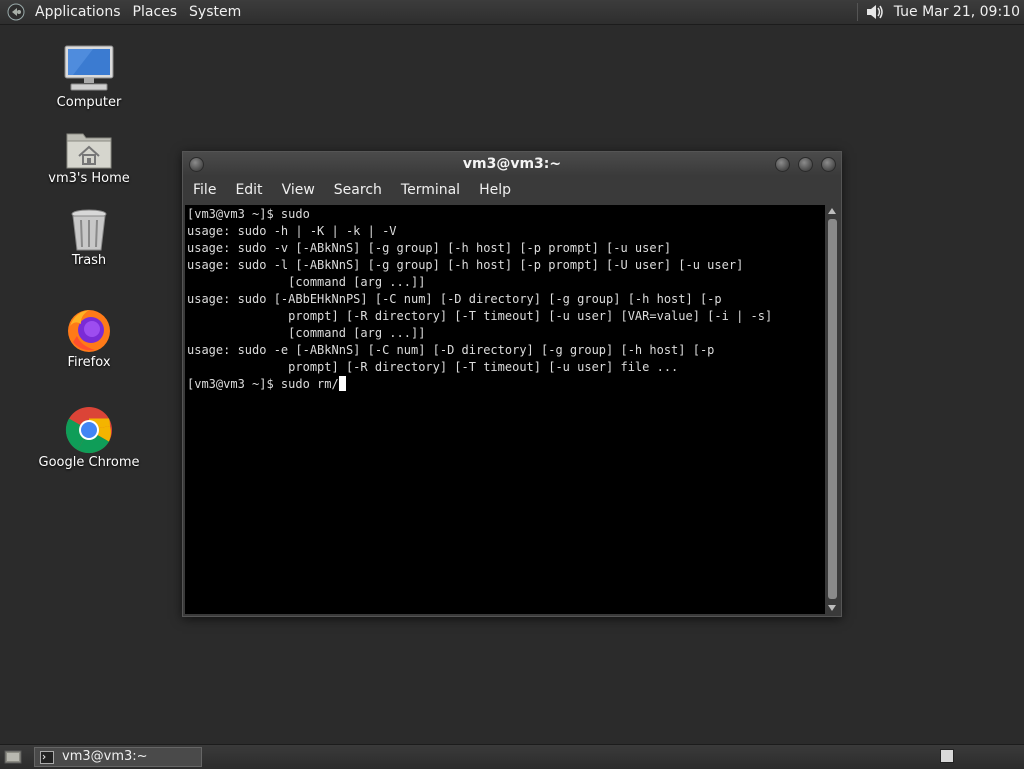  I want to click on speaker-volume-icon, so click(875, 12).